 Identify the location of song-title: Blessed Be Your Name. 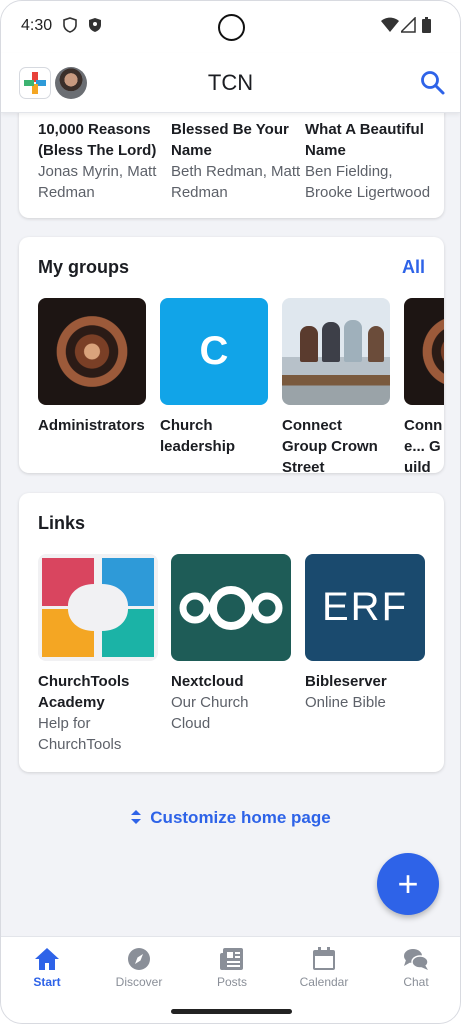
(230, 140).